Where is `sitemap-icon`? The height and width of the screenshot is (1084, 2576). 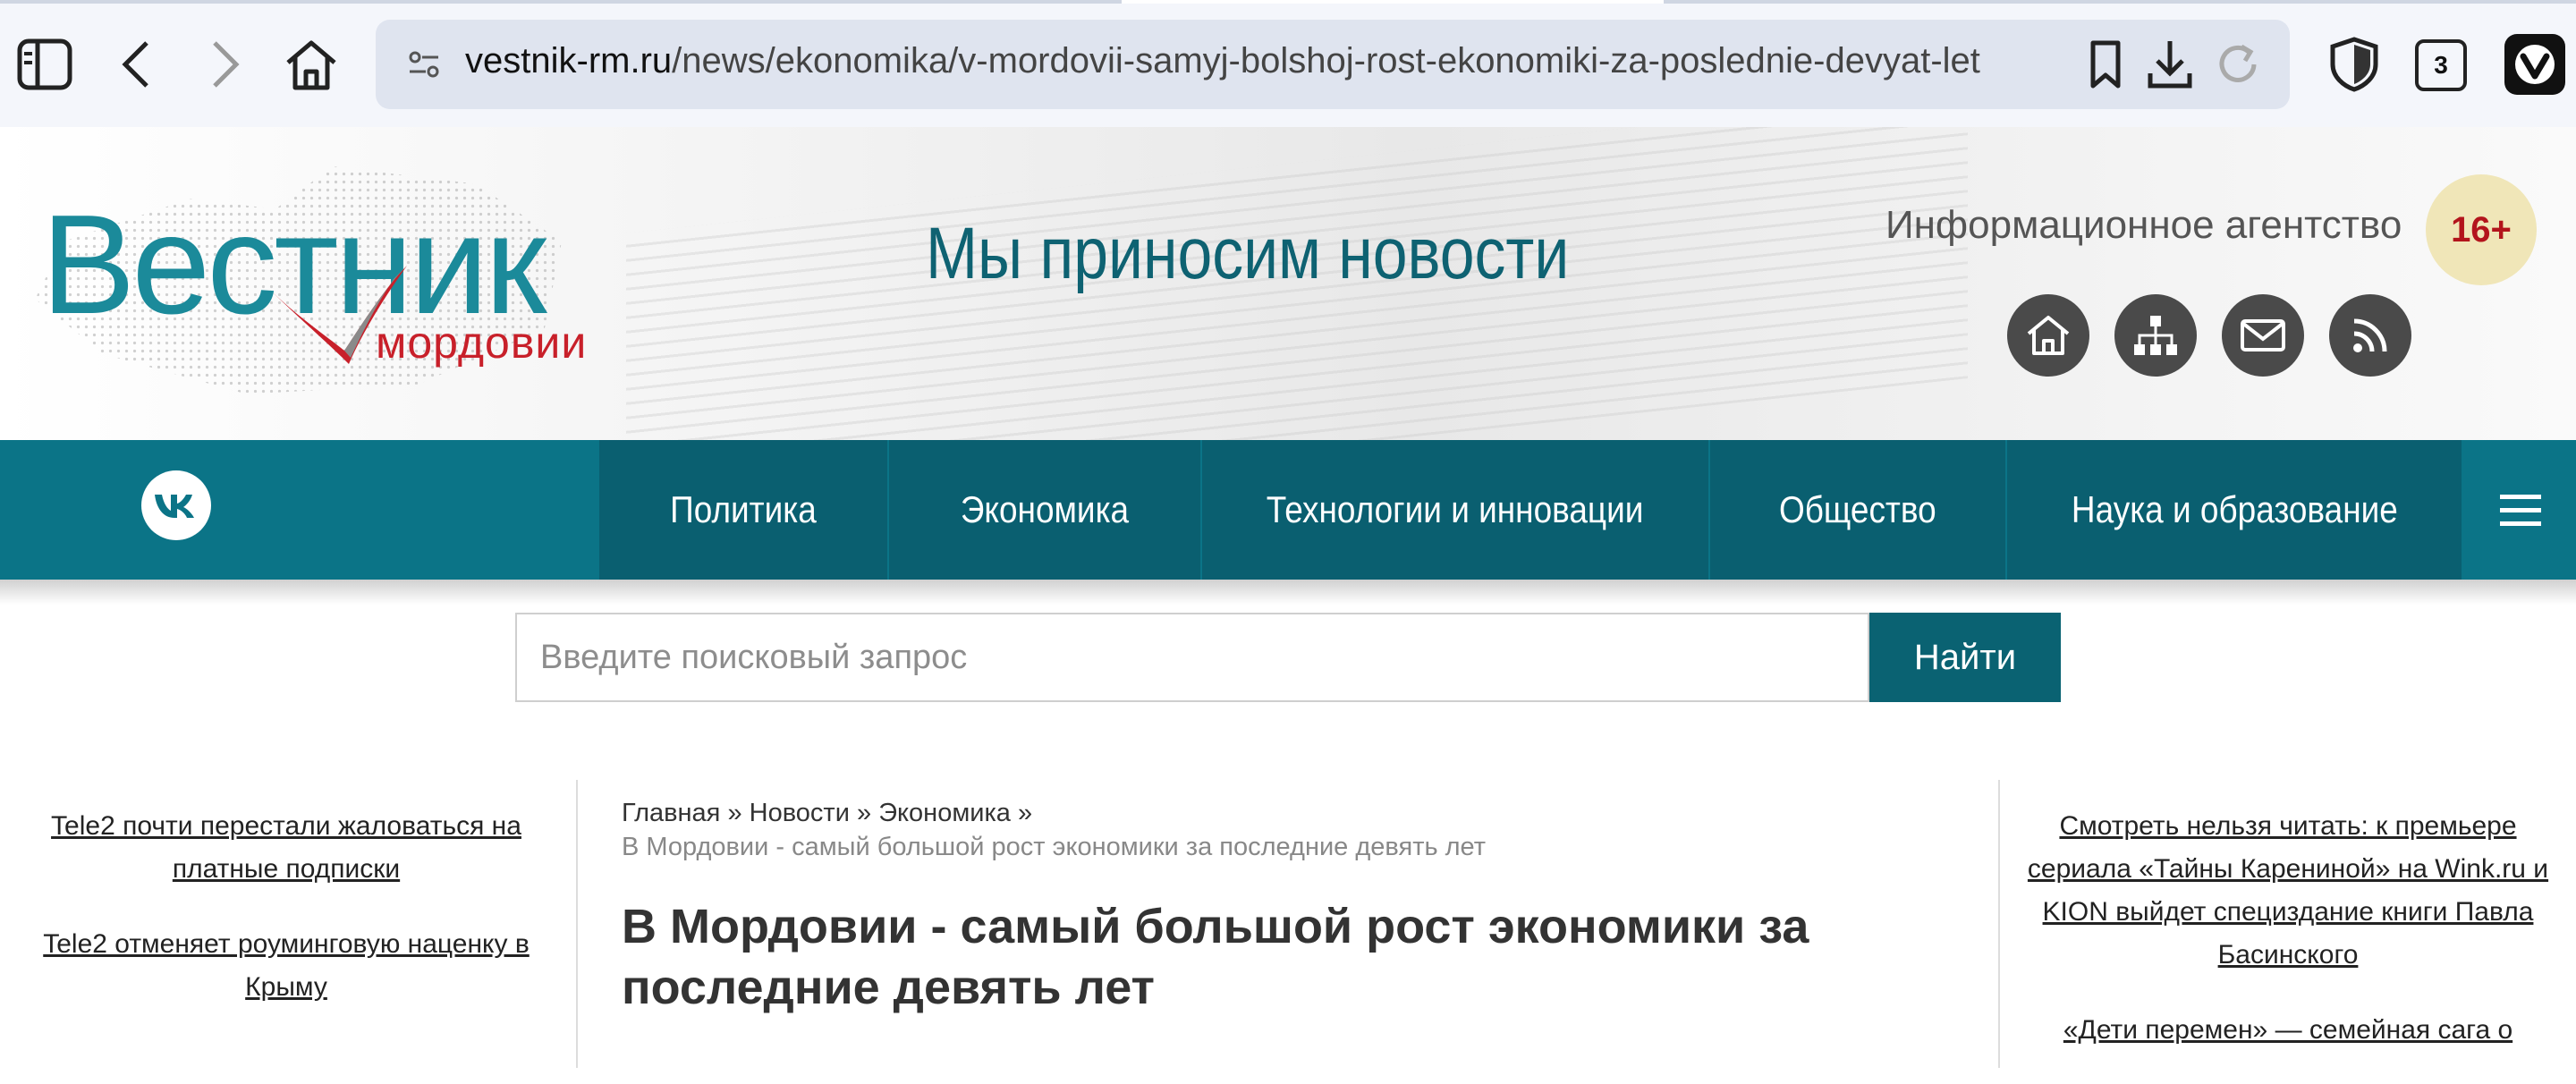 sitemap-icon is located at coordinates (2155, 335).